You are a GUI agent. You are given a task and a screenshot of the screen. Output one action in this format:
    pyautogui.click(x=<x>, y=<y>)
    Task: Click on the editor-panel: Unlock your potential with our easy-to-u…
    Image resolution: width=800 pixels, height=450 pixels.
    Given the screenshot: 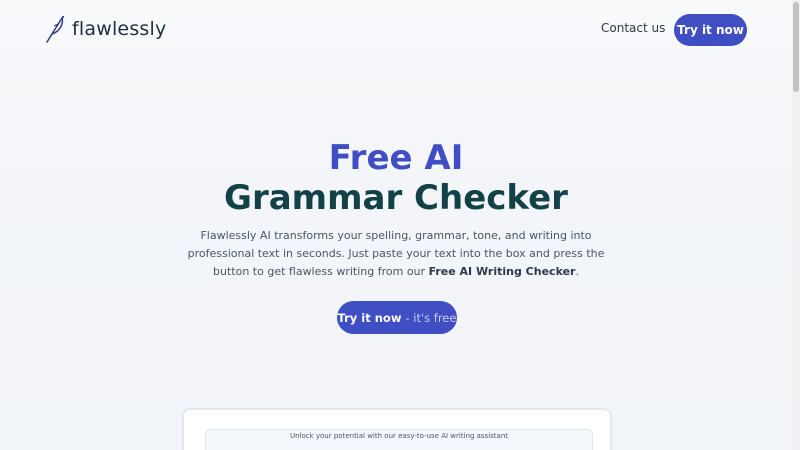 What is the action you would take?
    pyautogui.click(x=397, y=429)
    